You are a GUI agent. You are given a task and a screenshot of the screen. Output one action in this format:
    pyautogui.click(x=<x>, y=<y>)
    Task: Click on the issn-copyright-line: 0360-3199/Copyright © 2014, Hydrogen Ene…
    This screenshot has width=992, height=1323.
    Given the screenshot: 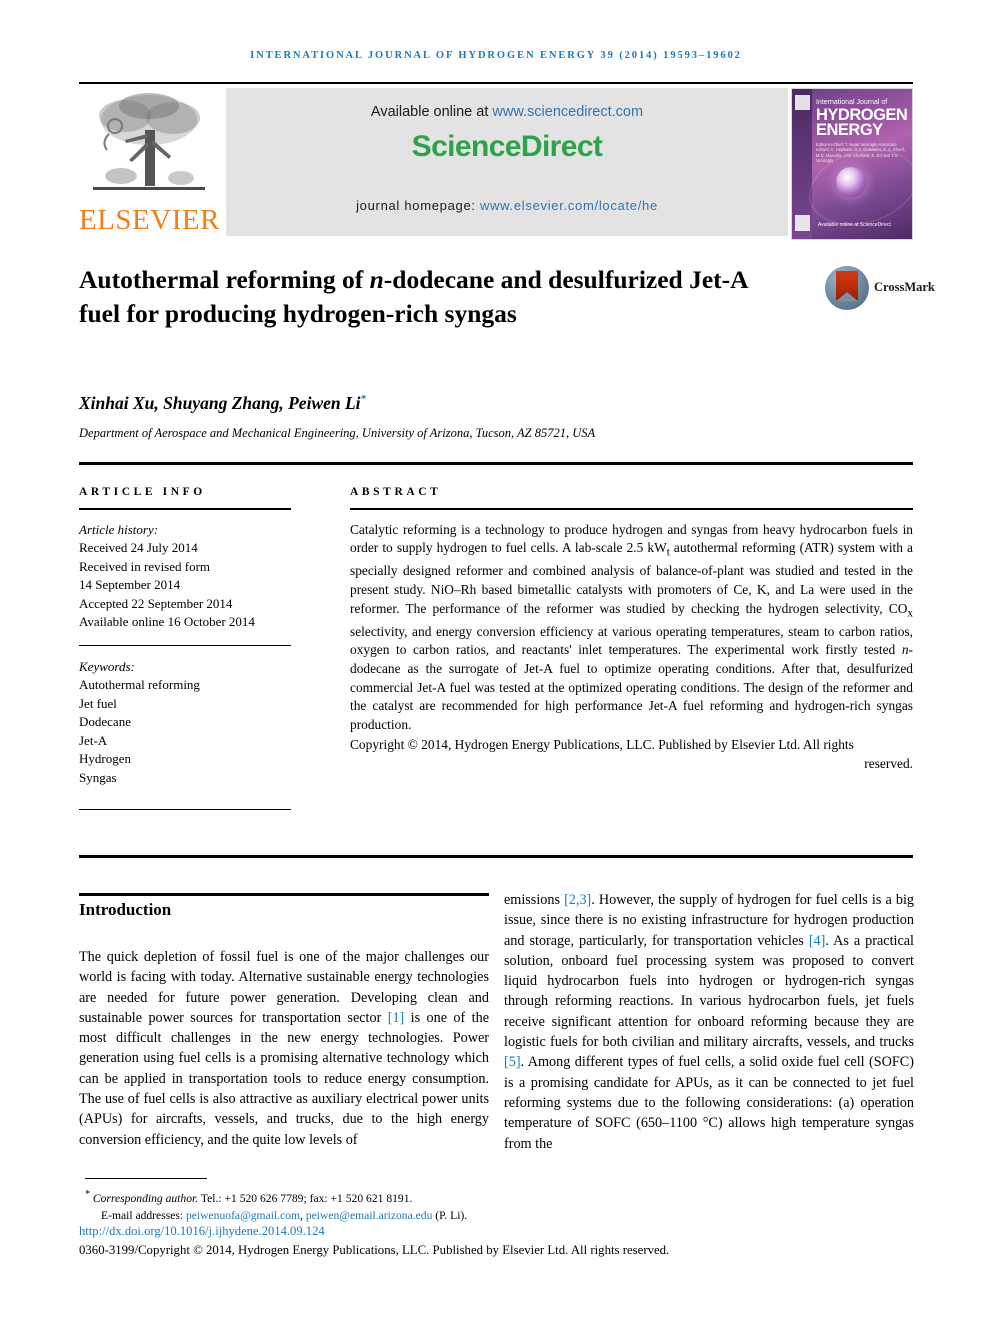 What is the action you would take?
    pyautogui.click(x=374, y=1250)
    